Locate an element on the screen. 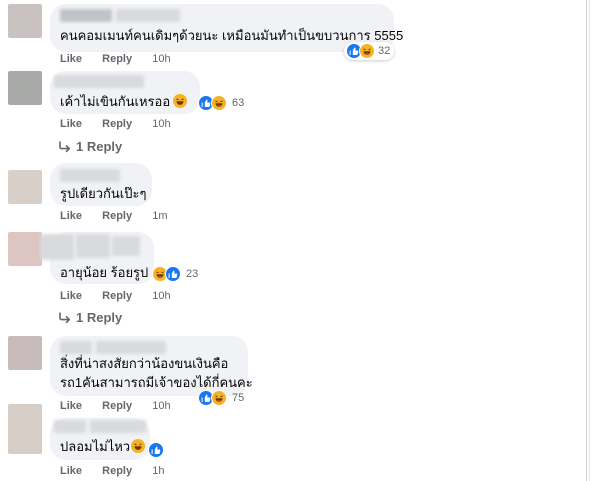  reaction-count: 75 is located at coordinates (238, 398).